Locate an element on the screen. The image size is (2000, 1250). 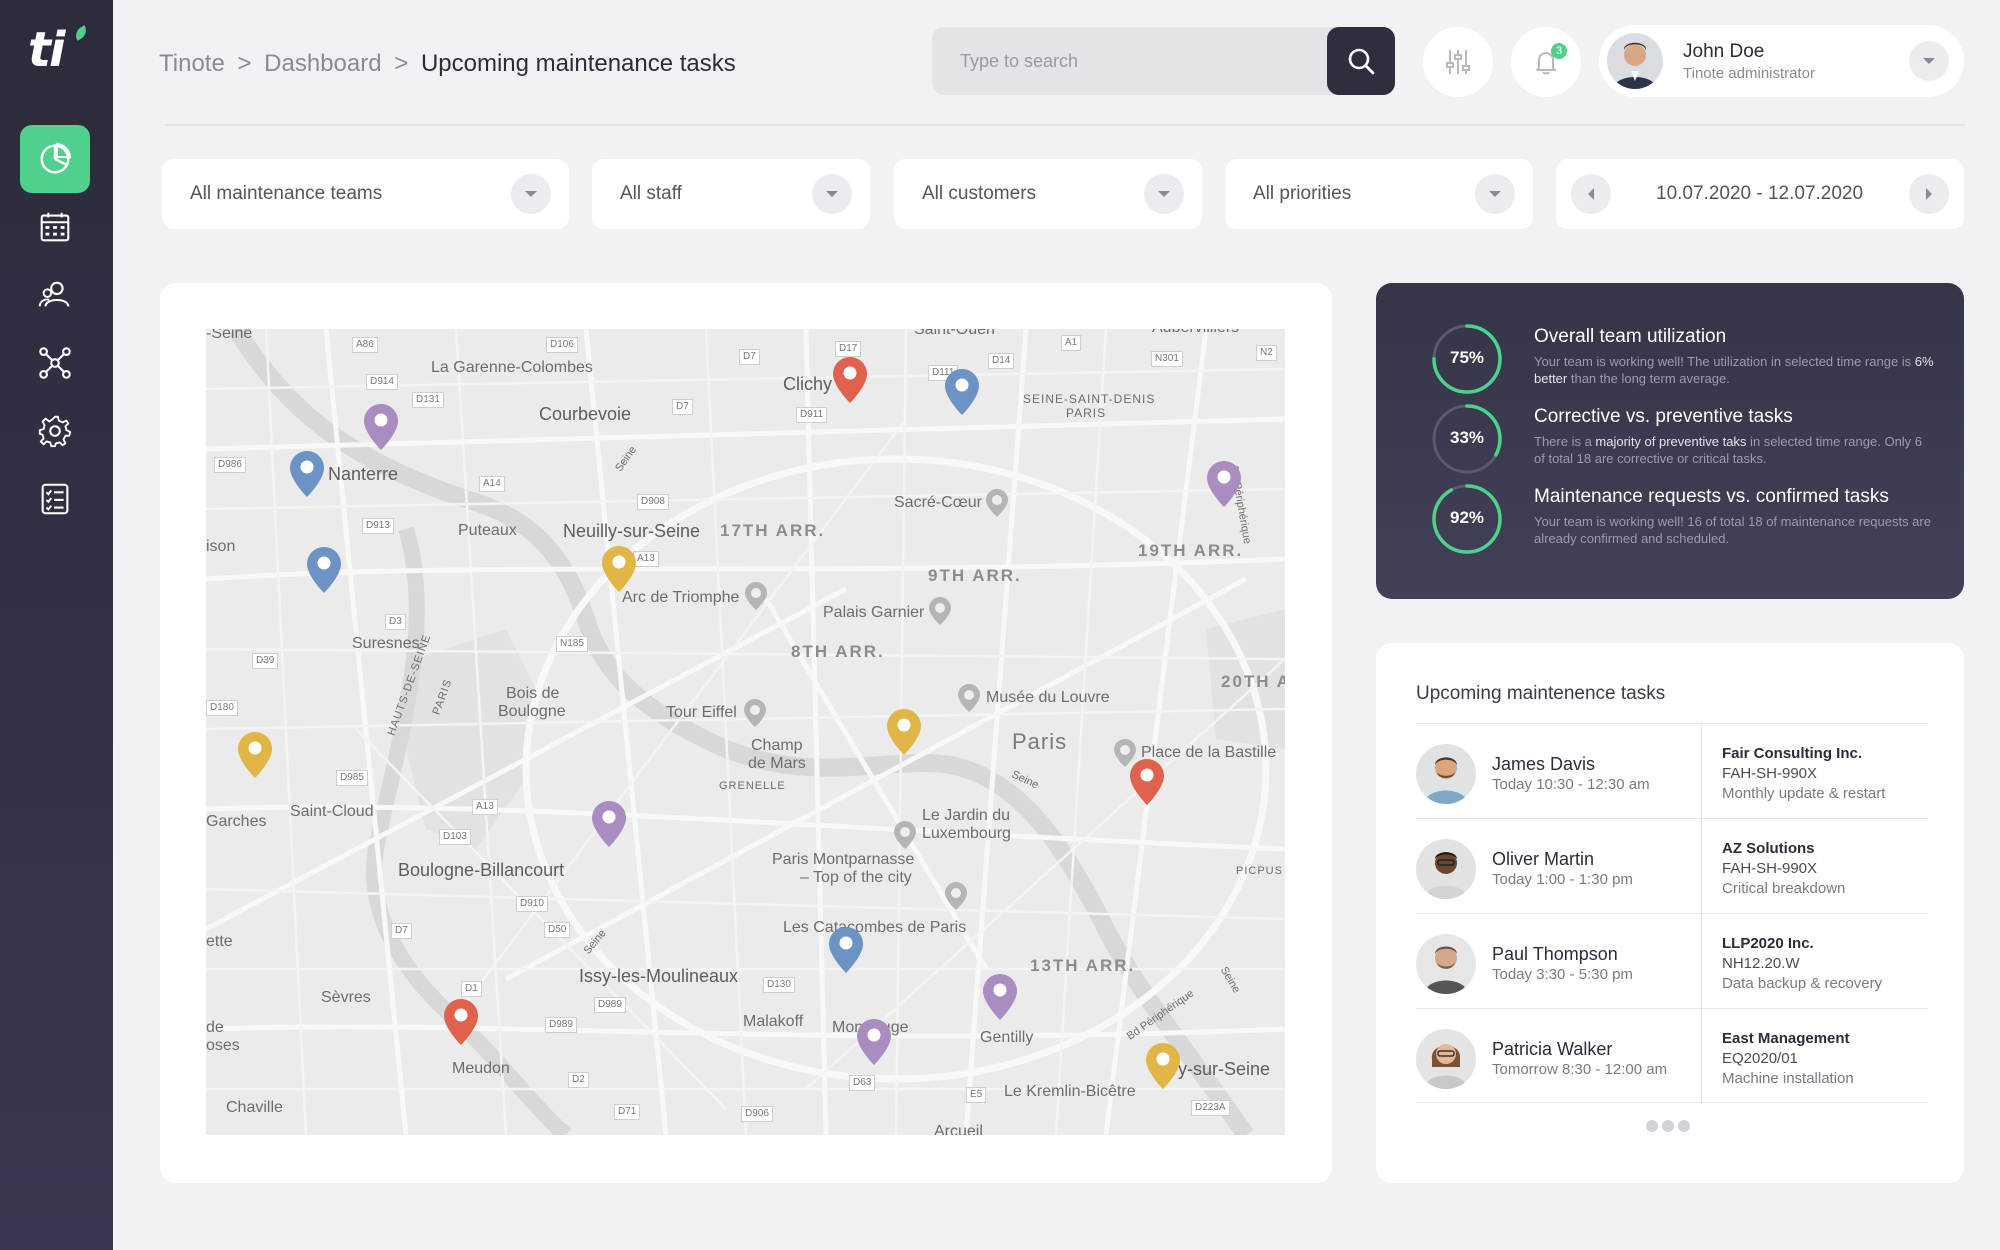
map-label: Gentilly is located at coordinates (1007, 1037).